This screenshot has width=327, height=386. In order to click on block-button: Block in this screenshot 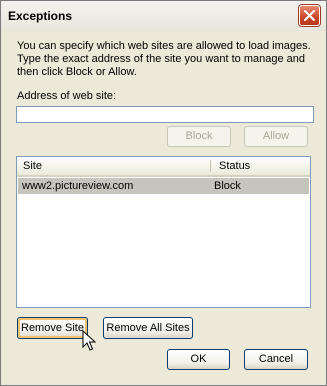, I will do `click(199, 136)`.